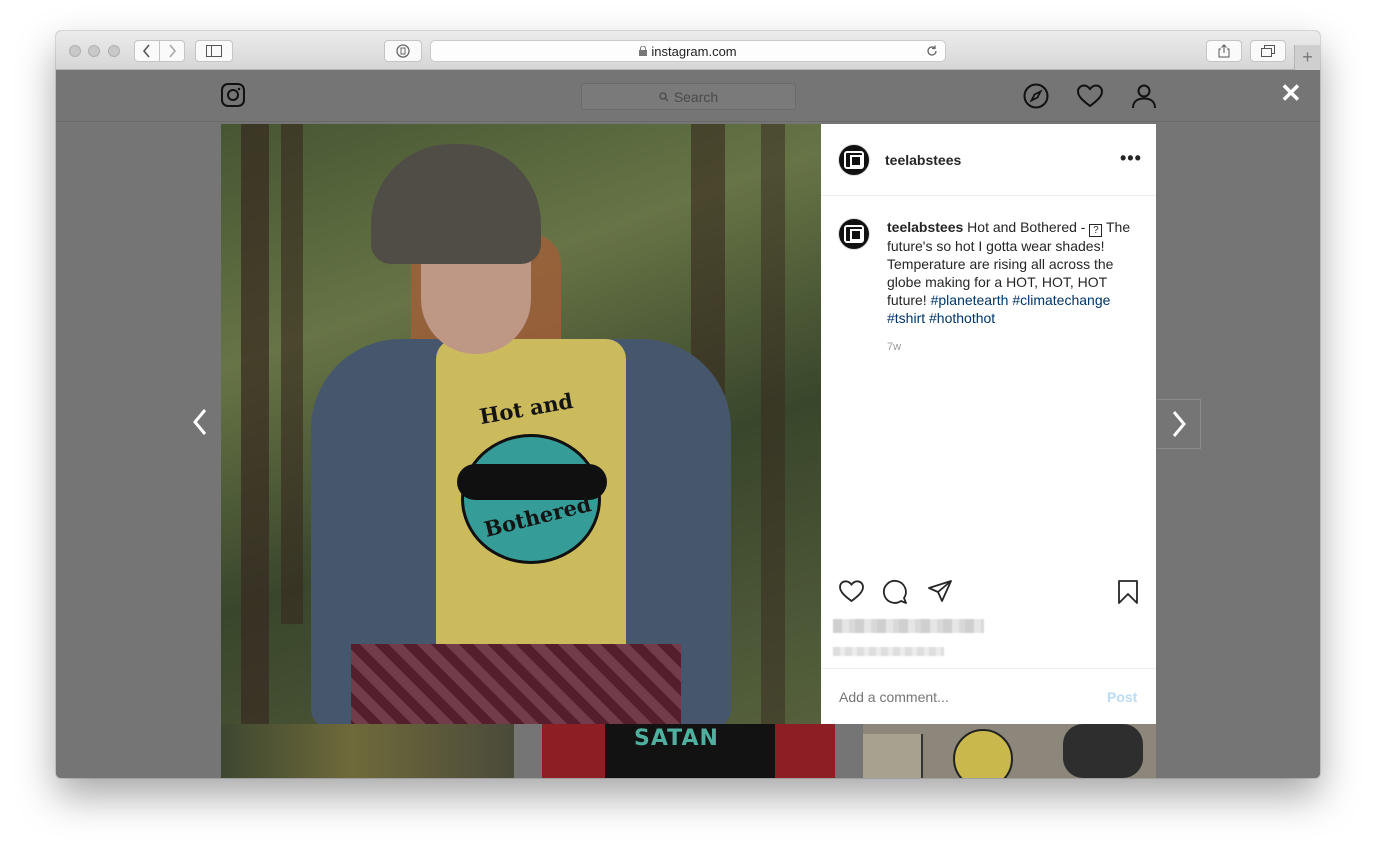 The width and height of the screenshot is (1376, 858). I want to click on forward-button, so click(172, 51).